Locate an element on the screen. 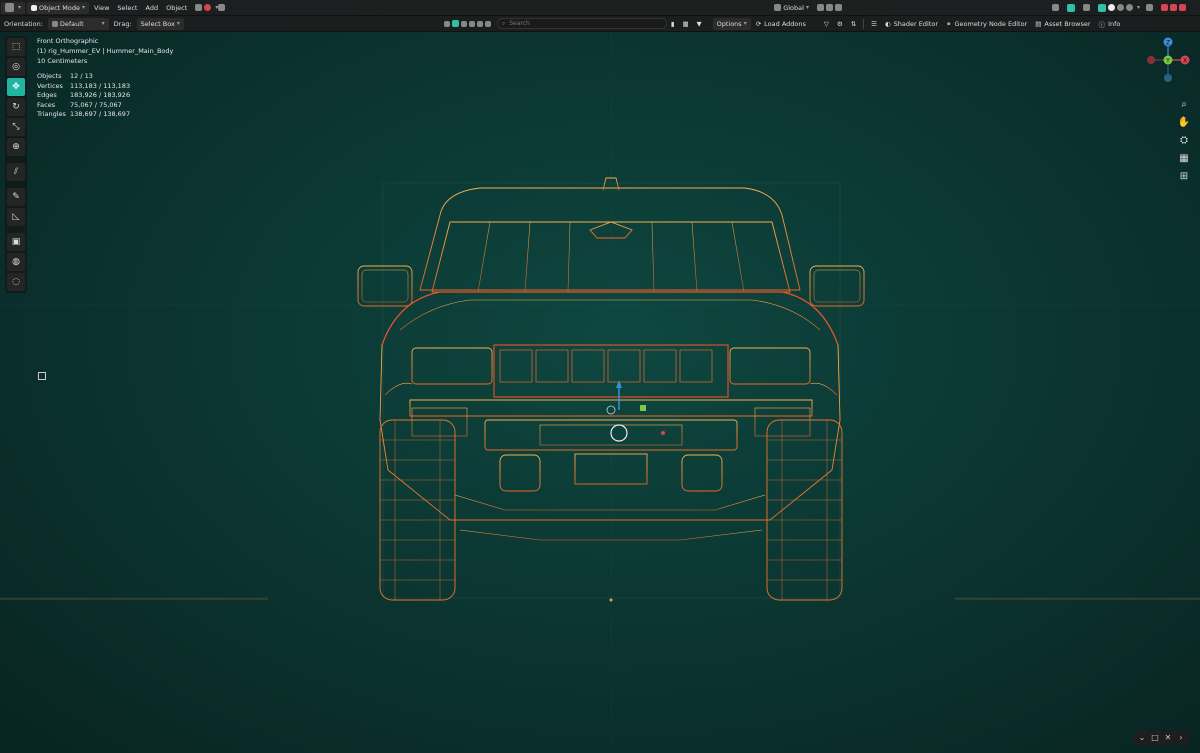 This screenshot has height=753, width=1200. grid-icon: ▦ is located at coordinates (685, 24).